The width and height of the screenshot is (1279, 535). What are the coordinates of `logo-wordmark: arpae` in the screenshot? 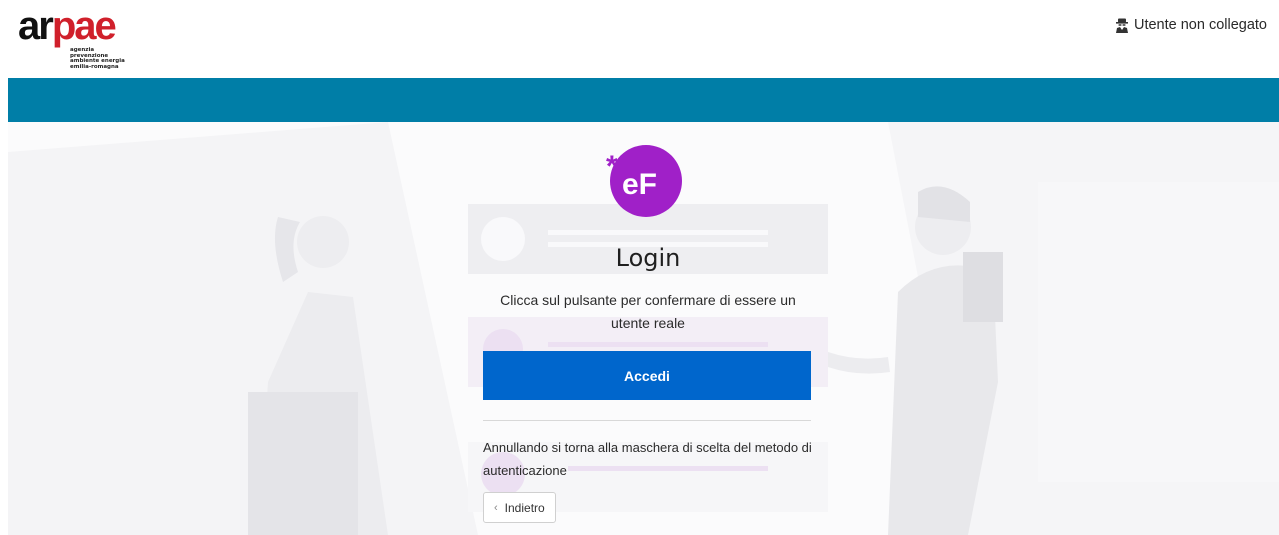 It's located at (67, 26).